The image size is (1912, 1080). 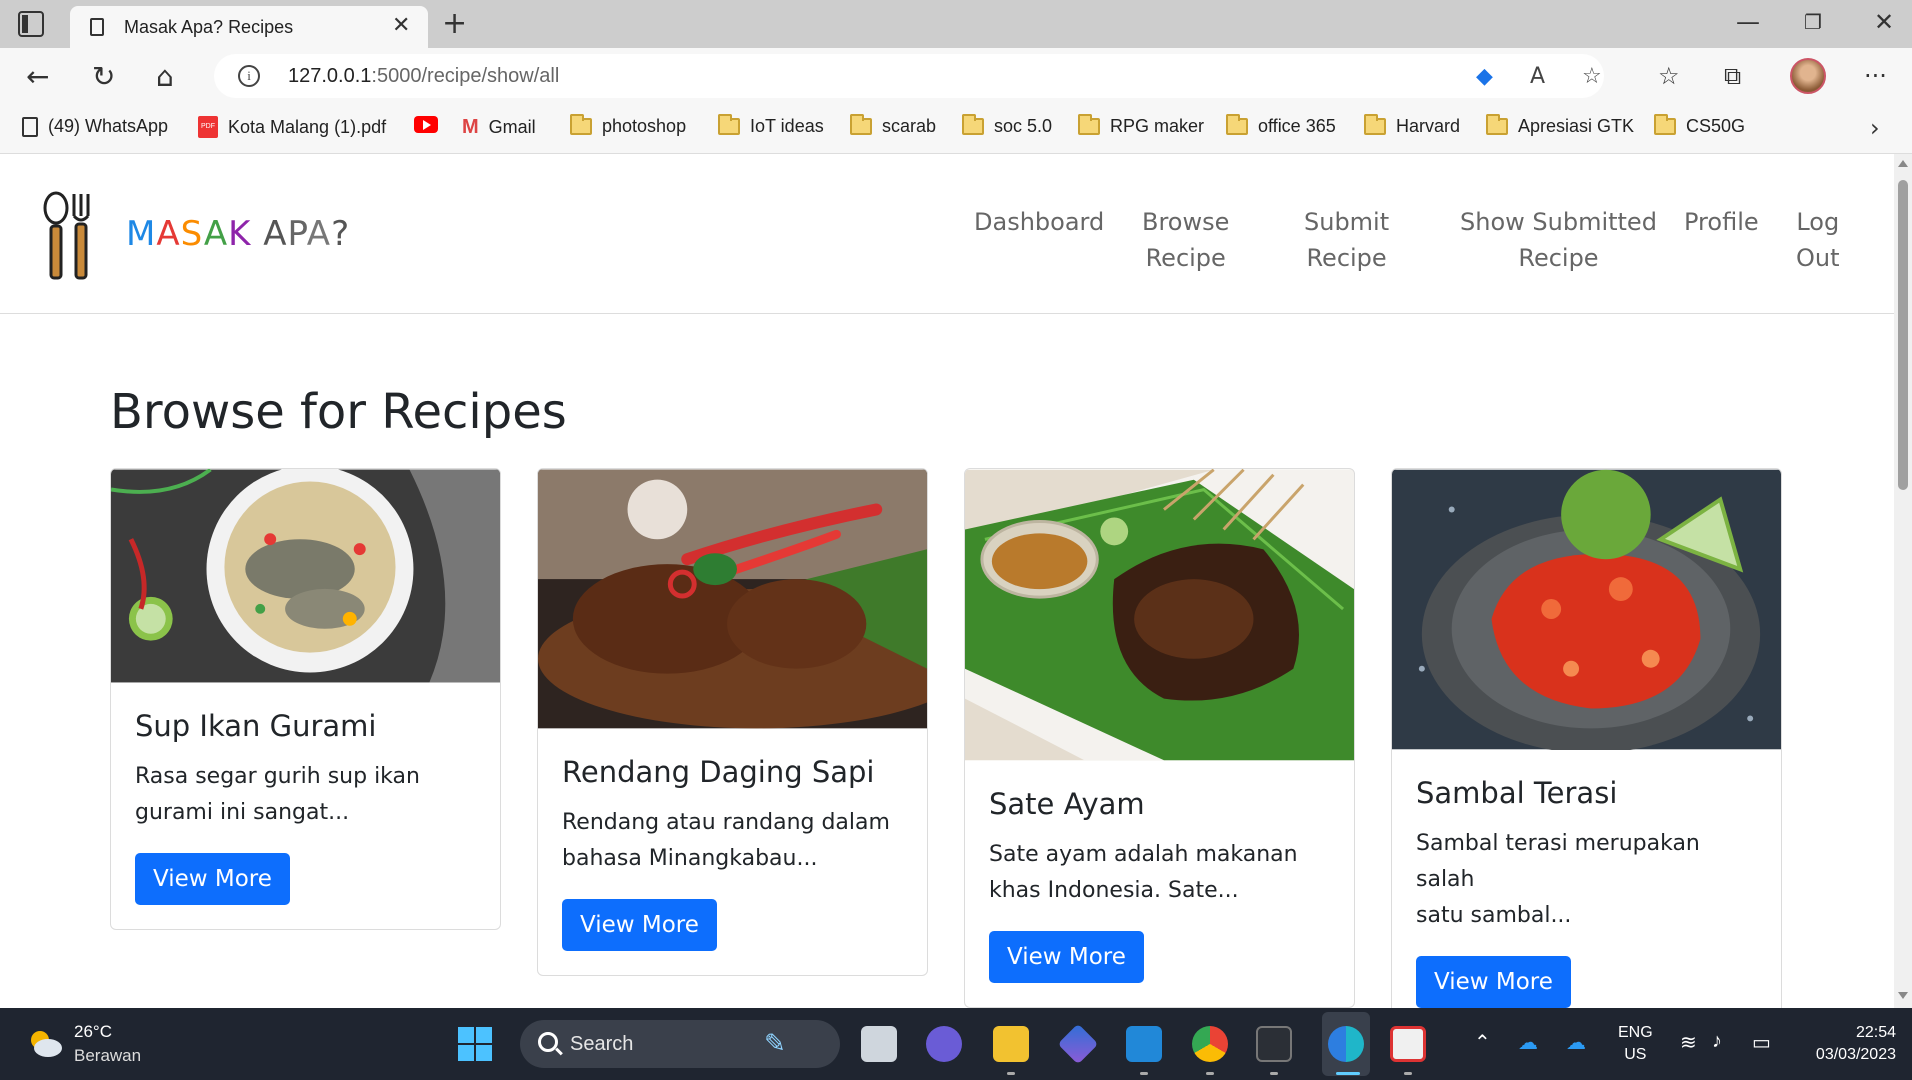 What do you see at coordinates (909, 76) in the screenshot?
I see `url-input: i 127.0.0.1:5000/recipe/show/all ◆ A ☆` at bounding box center [909, 76].